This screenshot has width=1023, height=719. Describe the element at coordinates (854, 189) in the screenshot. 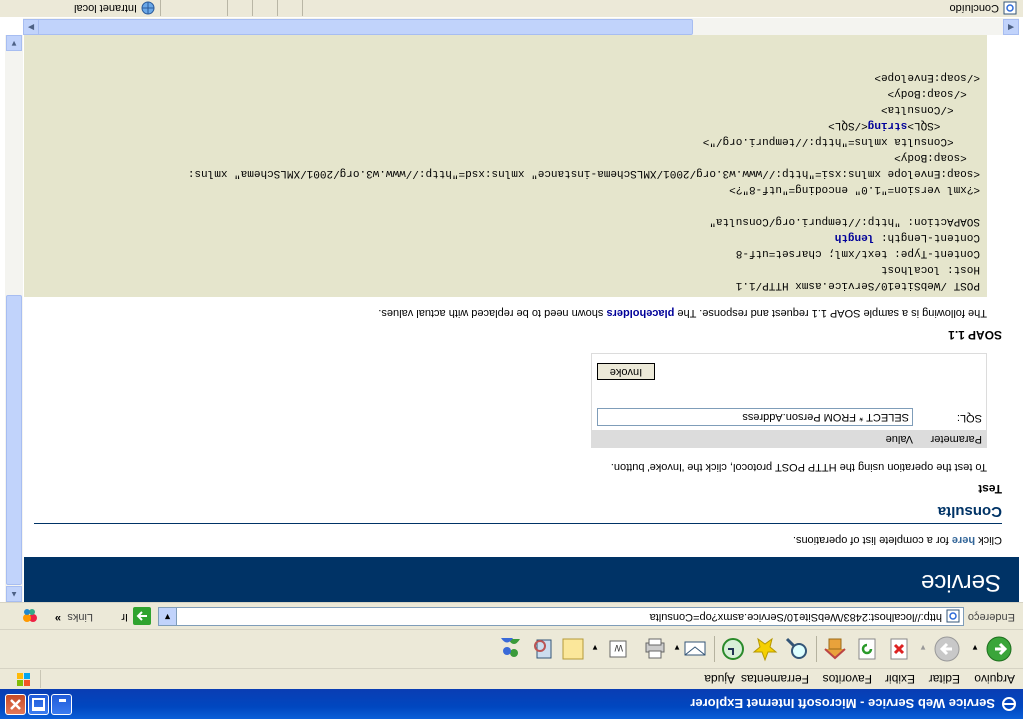

I see `code-line: <?xml version="1.0" encoding="utf-8"?>` at that location.